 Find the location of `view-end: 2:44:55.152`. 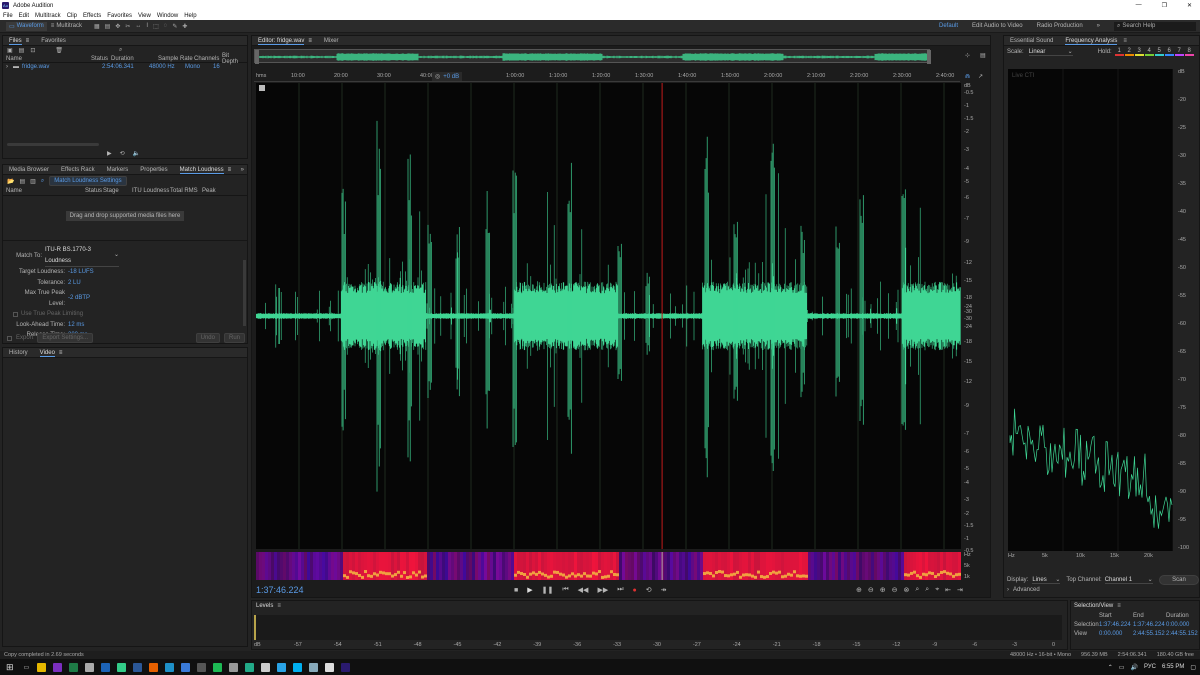

view-end: 2:44:55.152 is located at coordinates (1149, 634).